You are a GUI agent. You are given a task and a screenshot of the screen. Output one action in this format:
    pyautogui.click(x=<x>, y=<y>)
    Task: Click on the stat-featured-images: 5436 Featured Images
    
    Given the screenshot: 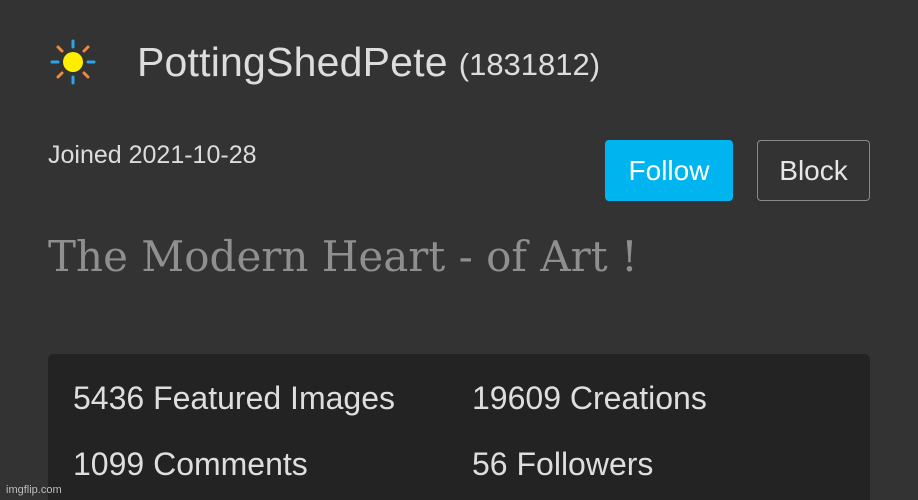 What is the action you would take?
    pyautogui.click(x=234, y=398)
    